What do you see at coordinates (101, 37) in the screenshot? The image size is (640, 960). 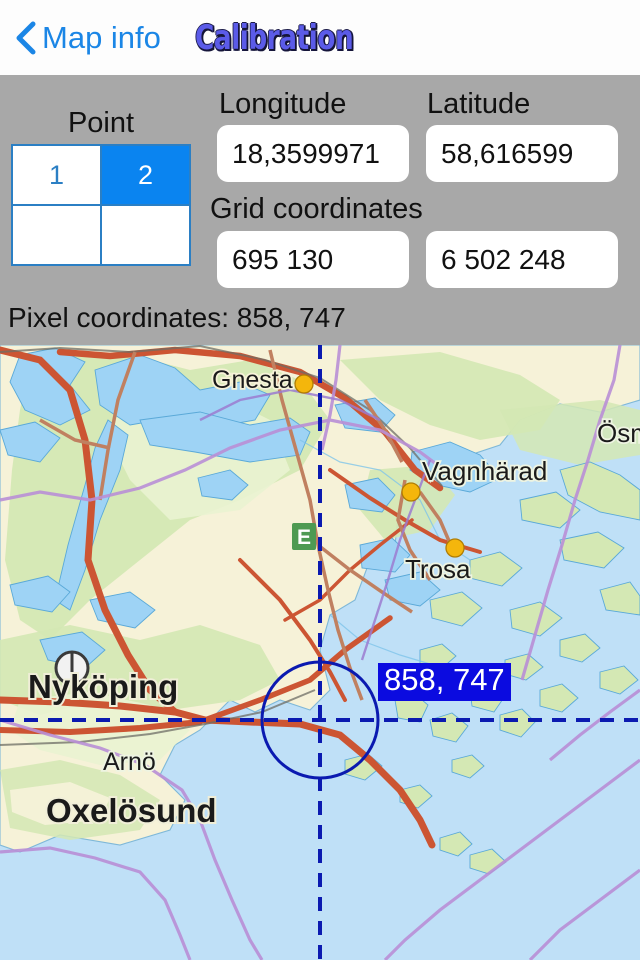 I see `back-button-label: Map info` at bounding box center [101, 37].